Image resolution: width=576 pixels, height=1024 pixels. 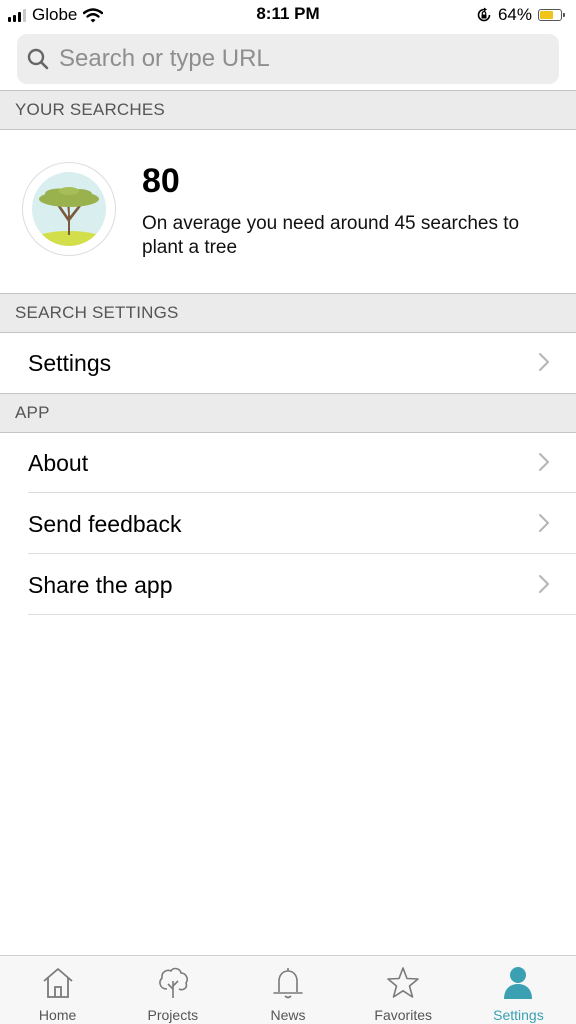 I want to click on your-searches-header: YOUR SEARCHES, so click(x=288, y=110).